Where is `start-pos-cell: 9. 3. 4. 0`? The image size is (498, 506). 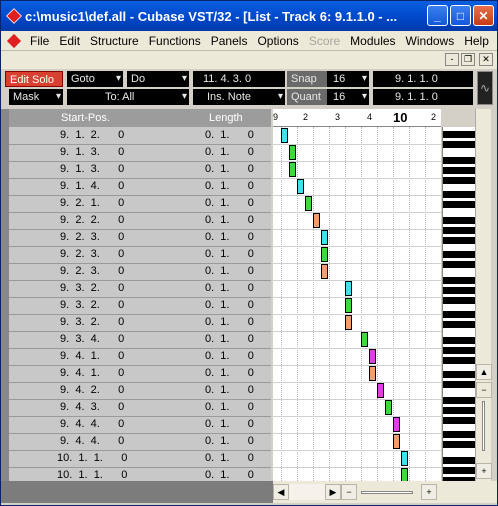
start-pos-cell: 9. 3. 4. 0 is located at coordinates (90, 339).